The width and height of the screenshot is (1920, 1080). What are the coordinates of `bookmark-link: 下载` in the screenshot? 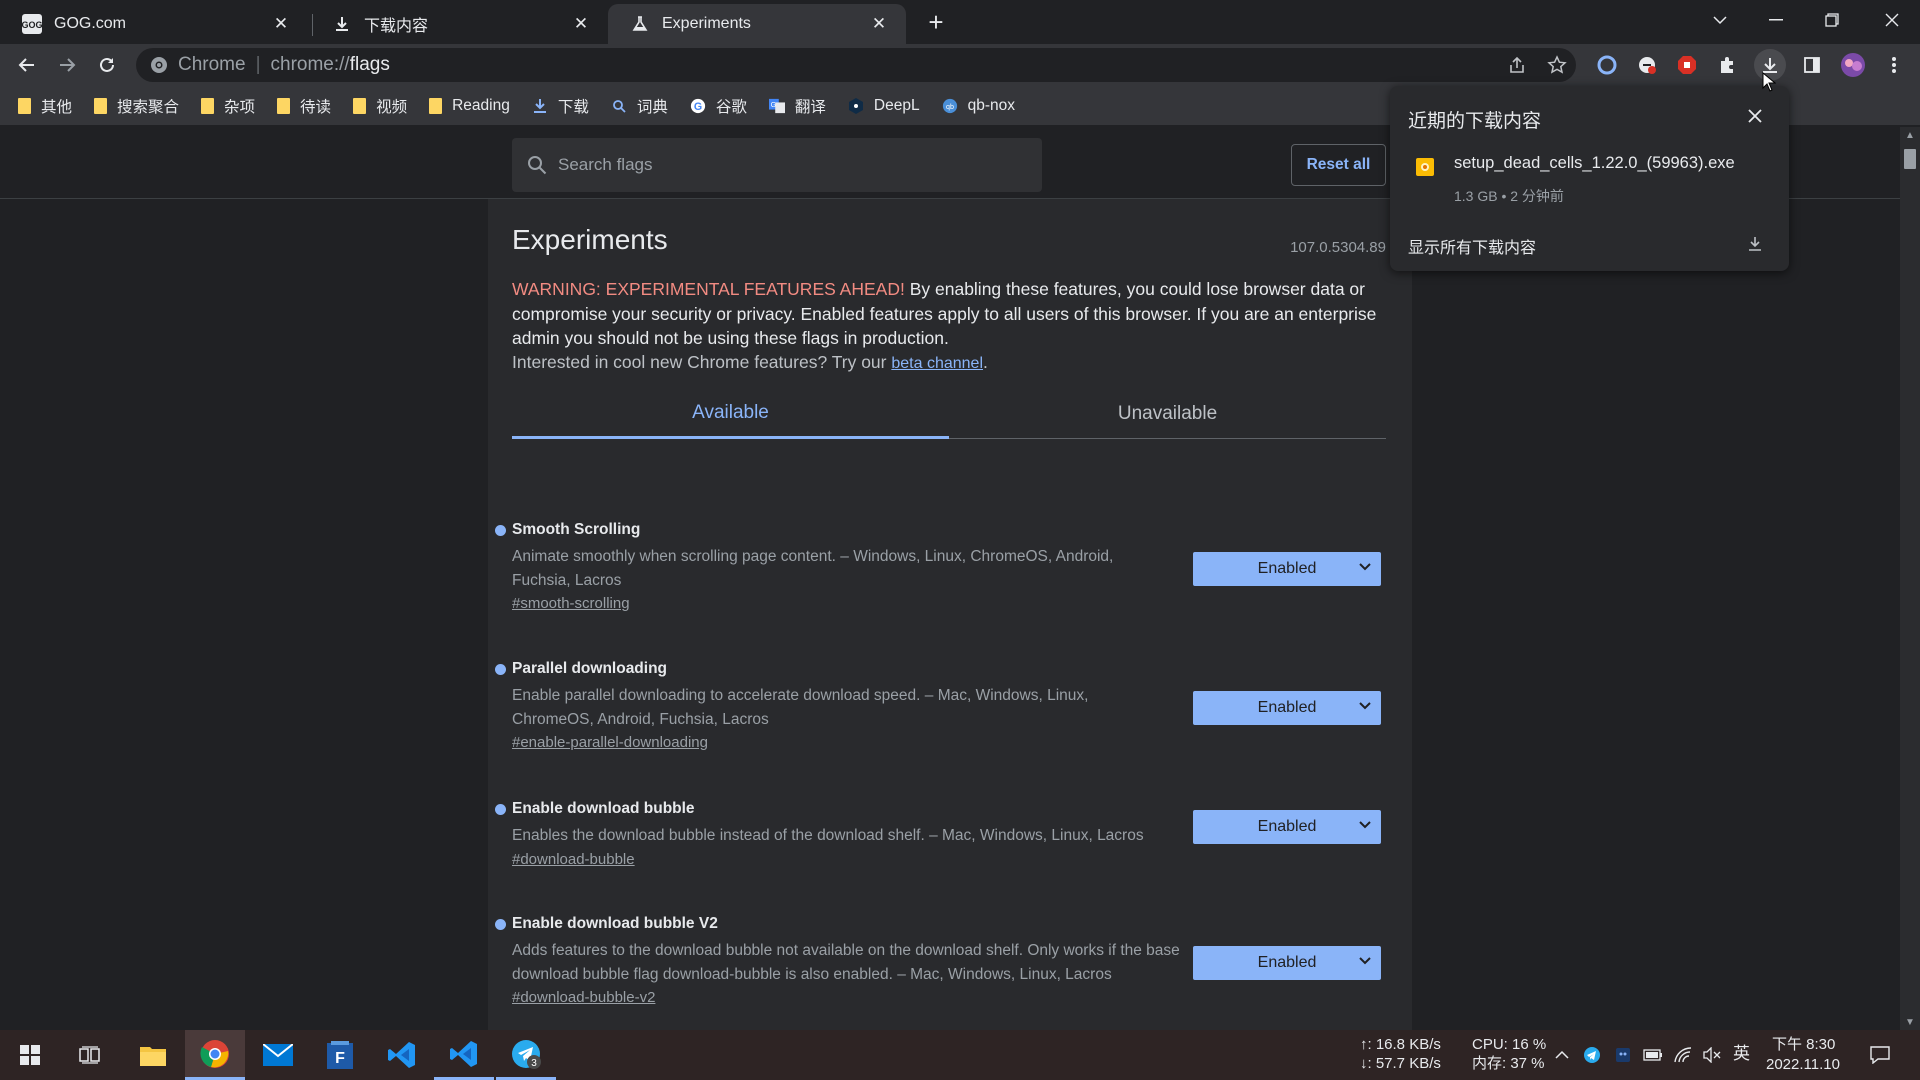 It's located at (560, 106).